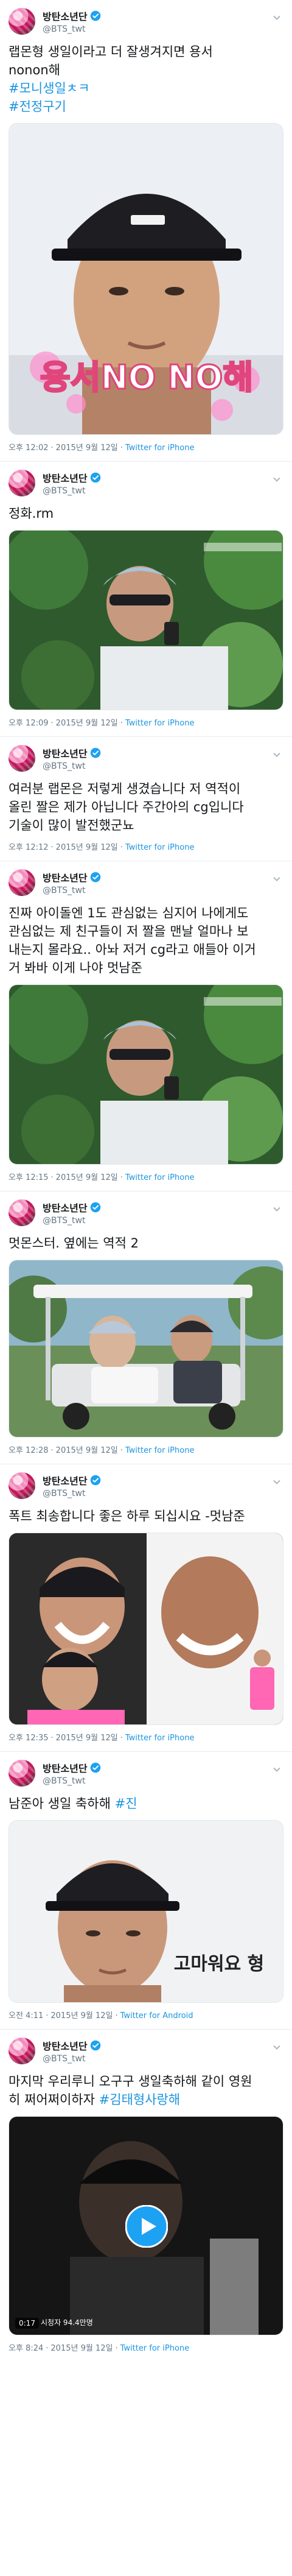 This screenshot has height=2576, width=292. I want to click on tweet: 방탄소년단 @BTS_twt 폭트 최송합니다 좋은 하루 되십시요 -멋남준, so click(146, 1608).